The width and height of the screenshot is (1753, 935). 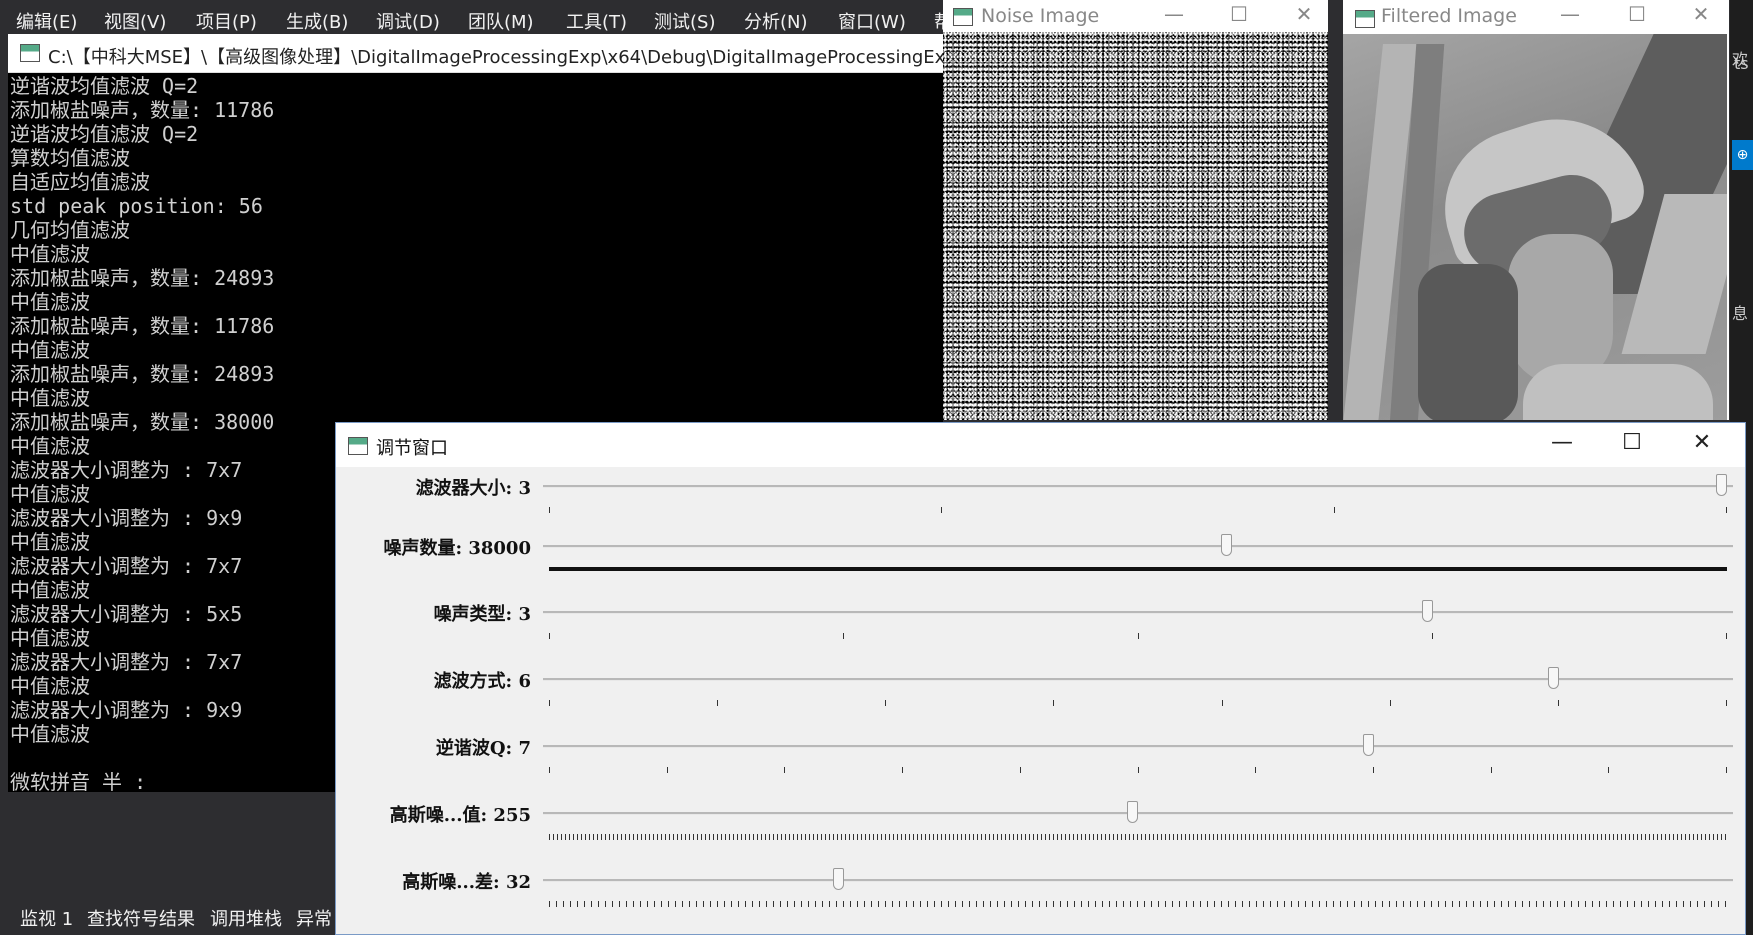 I want to click on tab-call-stack: 调用堆栈, so click(x=246, y=918).